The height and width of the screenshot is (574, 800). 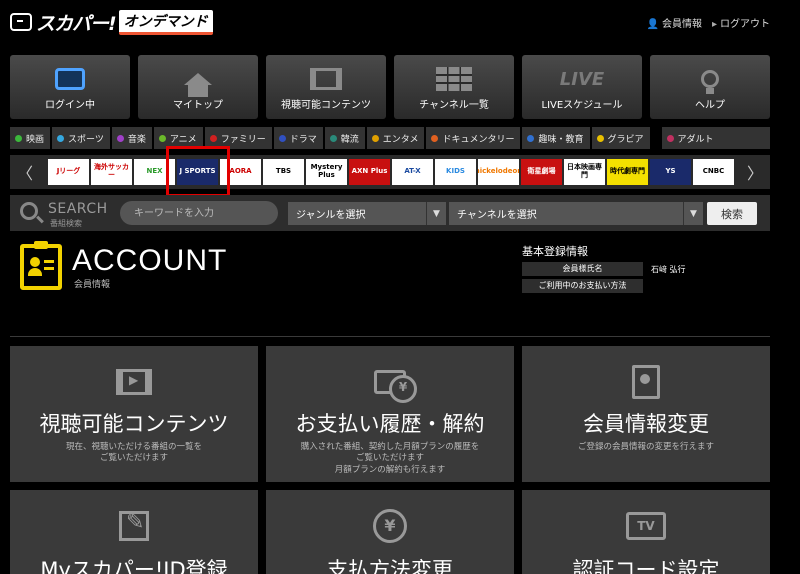 I want to click on carousel-prev-arrow-icon: 〈, so click(x=25, y=172).